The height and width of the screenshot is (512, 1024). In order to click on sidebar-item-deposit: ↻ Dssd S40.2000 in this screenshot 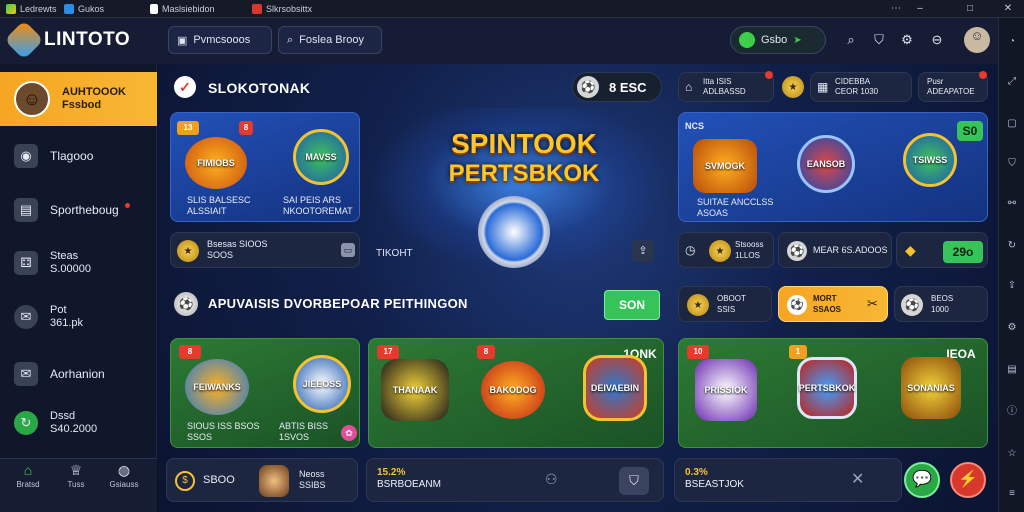, I will do `click(78, 423)`.